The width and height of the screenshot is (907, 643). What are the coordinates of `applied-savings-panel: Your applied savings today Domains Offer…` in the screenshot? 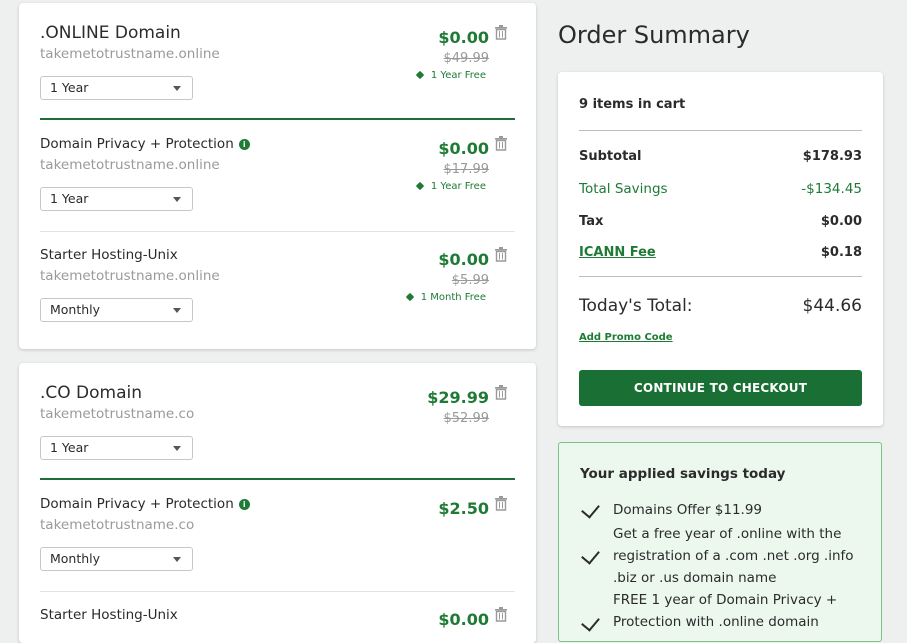 It's located at (720, 542).